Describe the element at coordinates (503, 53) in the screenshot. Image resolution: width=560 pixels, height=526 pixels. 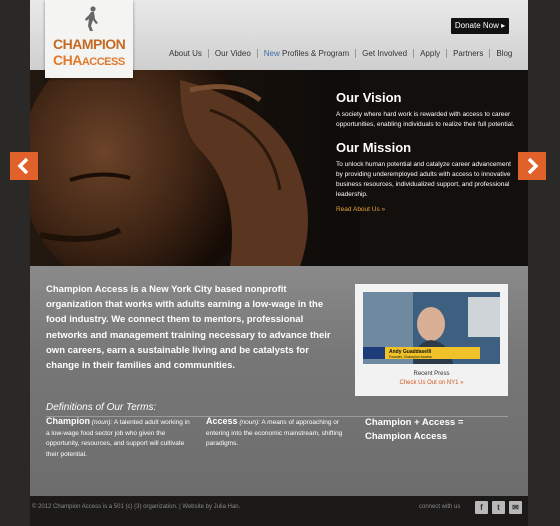
I see `nav-blog: Blog` at that location.